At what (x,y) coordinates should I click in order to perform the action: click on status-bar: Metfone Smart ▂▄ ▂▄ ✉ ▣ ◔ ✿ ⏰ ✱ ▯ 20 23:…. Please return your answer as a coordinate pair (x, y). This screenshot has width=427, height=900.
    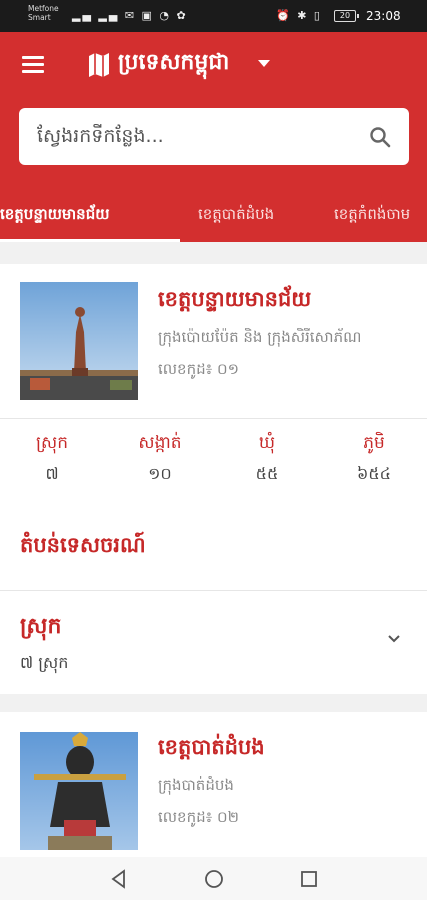
    Looking at the image, I should click on (213, 16).